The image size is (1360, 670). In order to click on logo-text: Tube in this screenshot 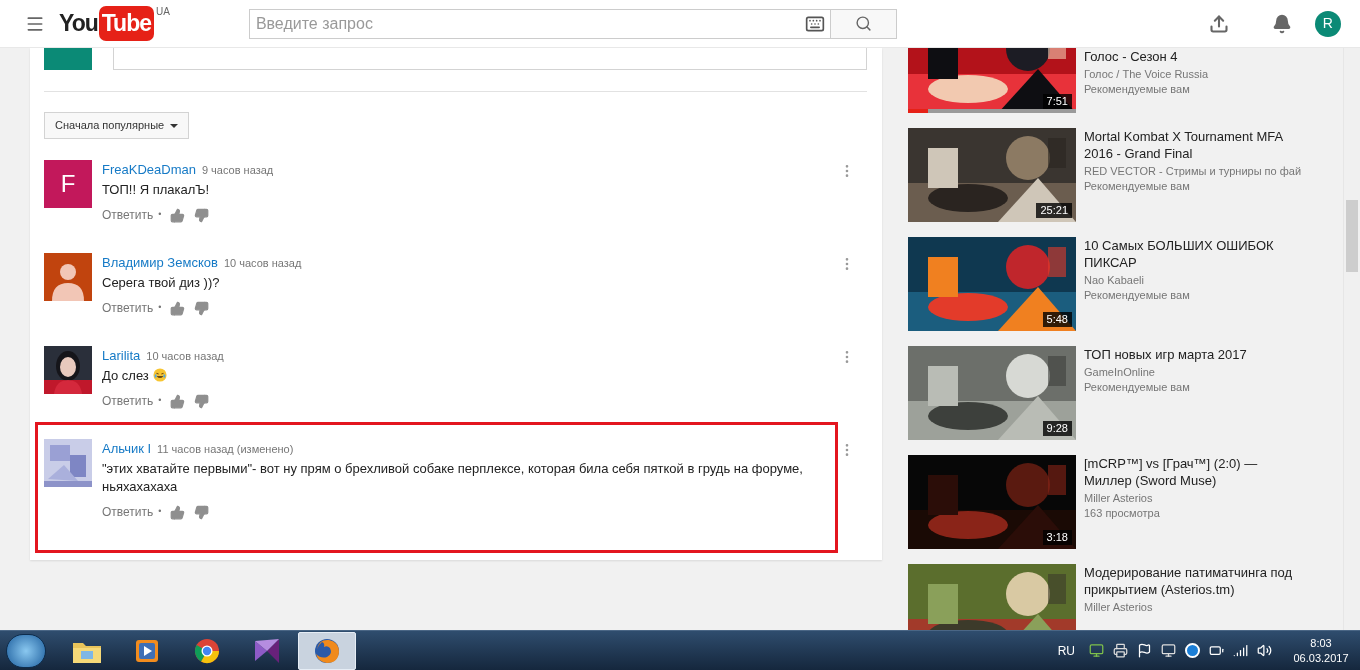, I will do `click(126, 23)`.